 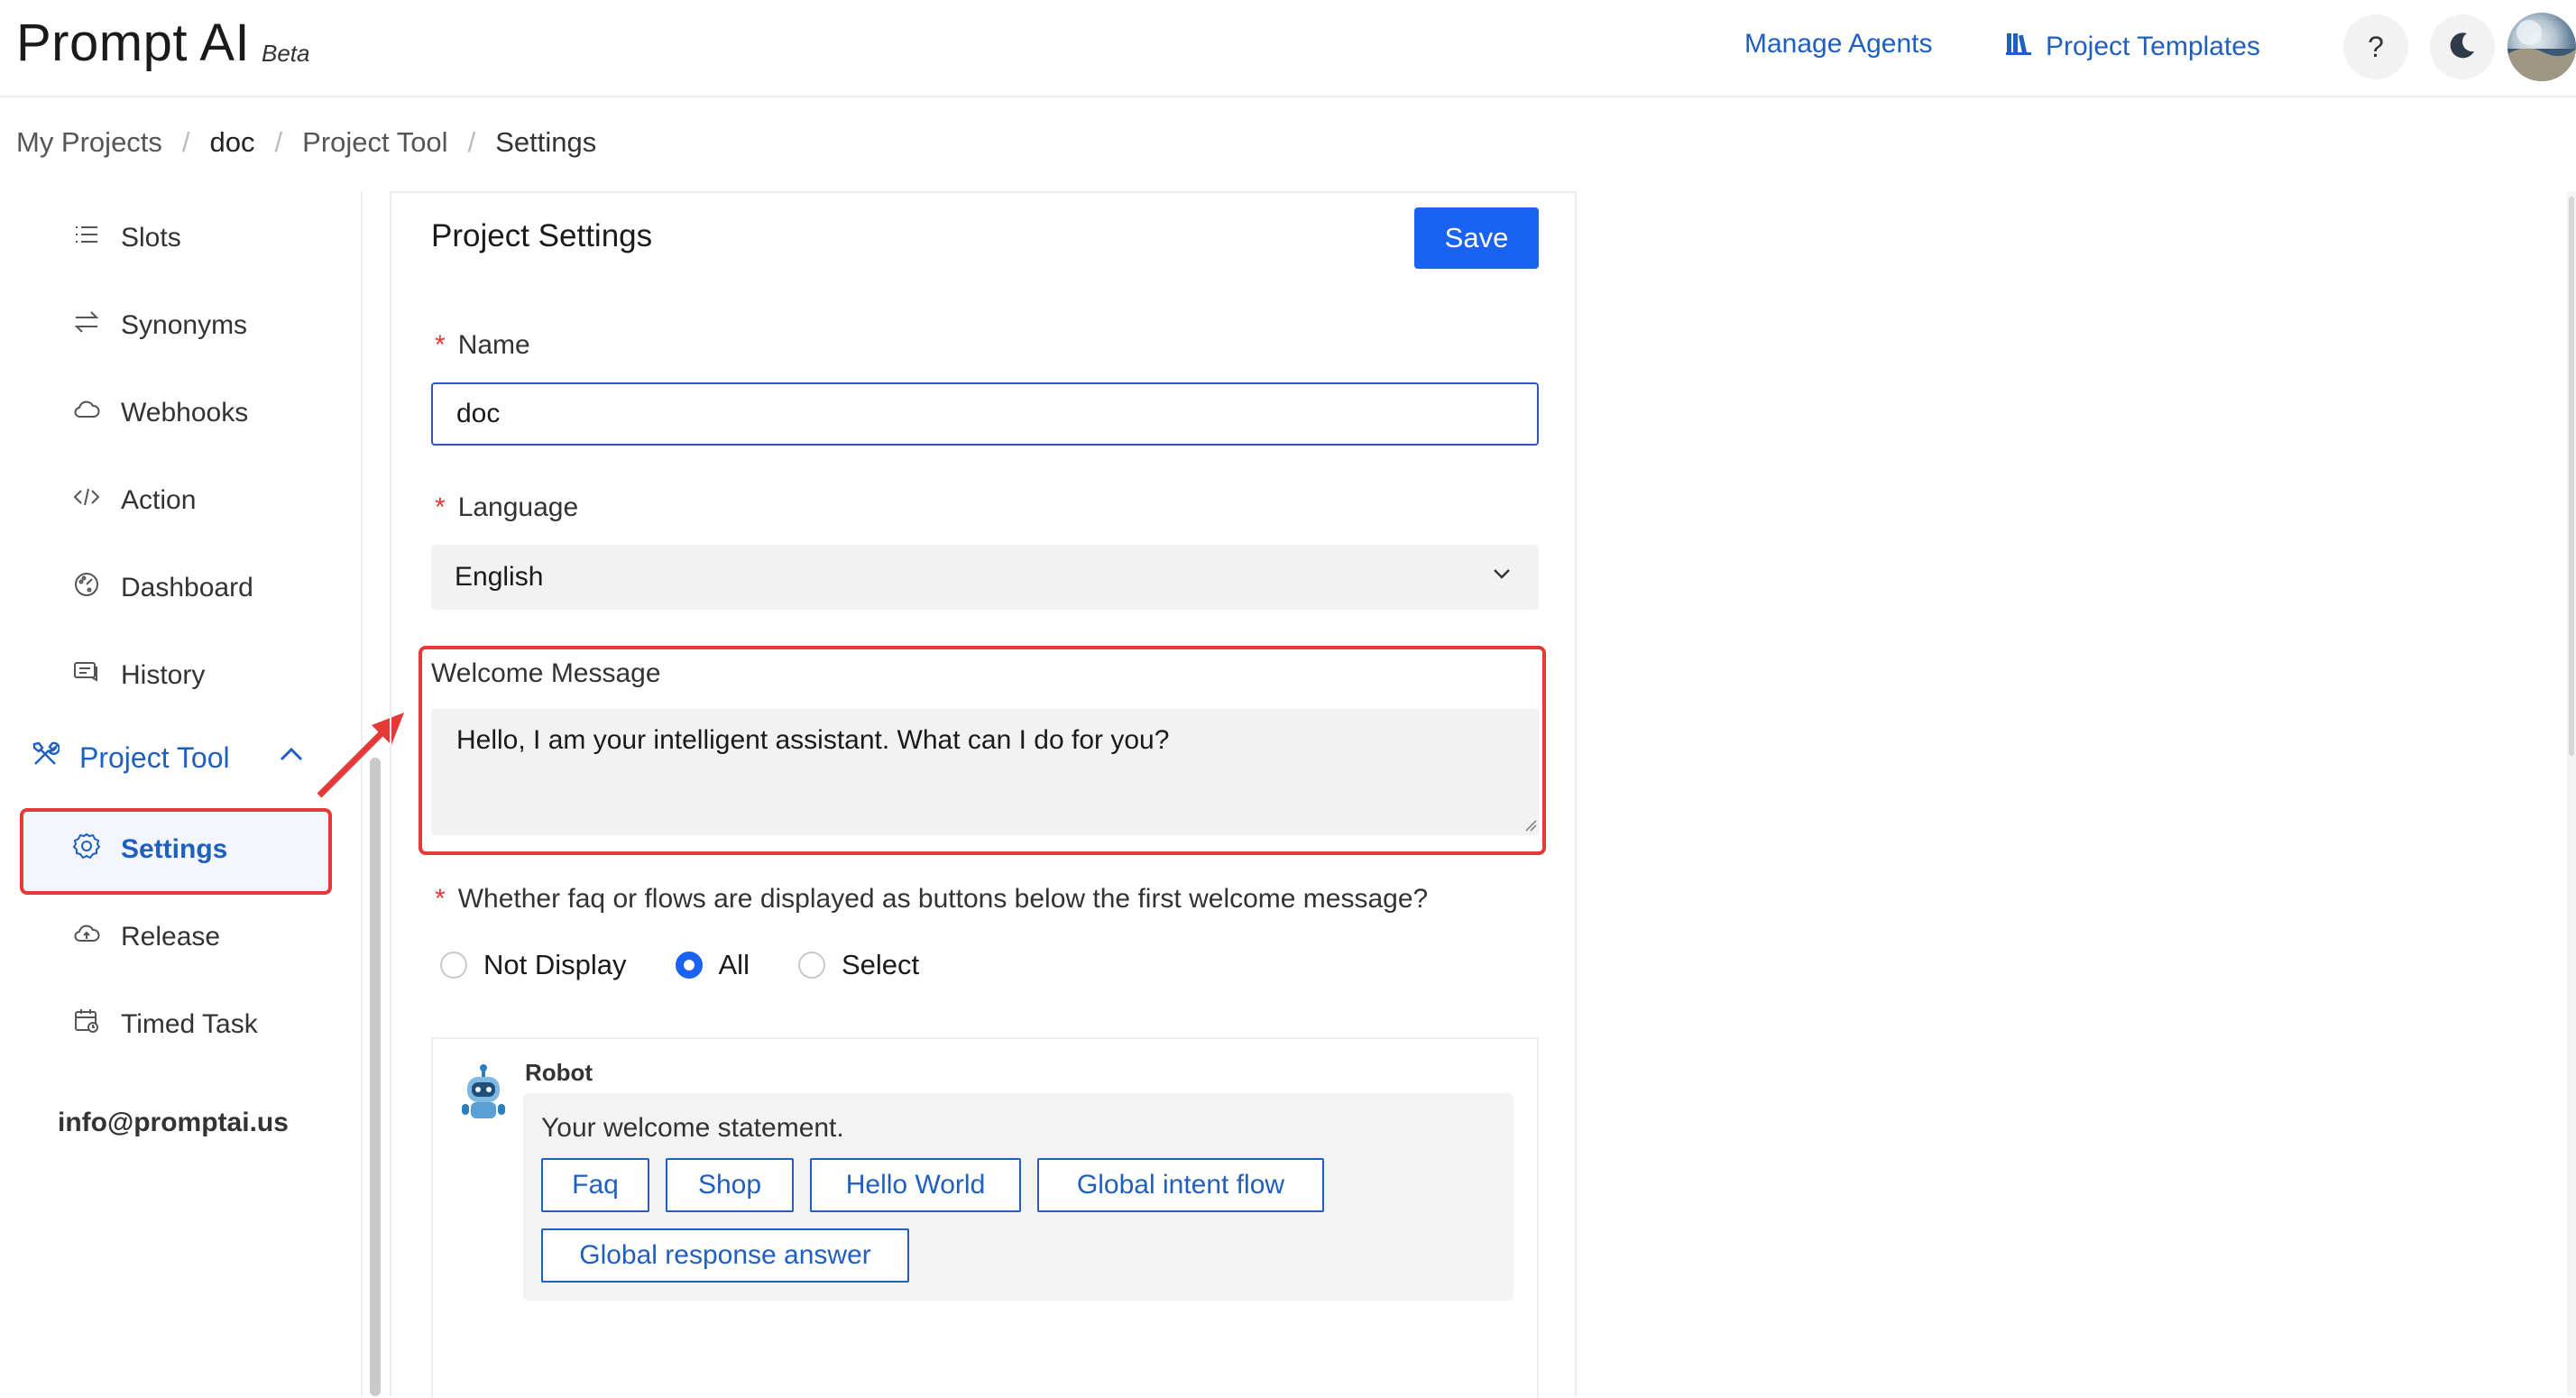 What do you see at coordinates (154, 757) in the screenshot?
I see `sidebar-group-label: Project Tool` at bounding box center [154, 757].